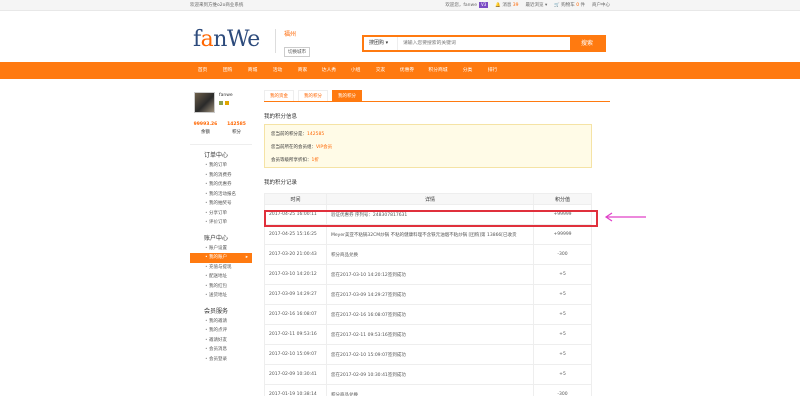 The width and height of the screenshot is (800, 396). What do you see at coordinates (578, 5) in the screenshot?
I see `cart-count: 0` at bounding box center [578, 5].